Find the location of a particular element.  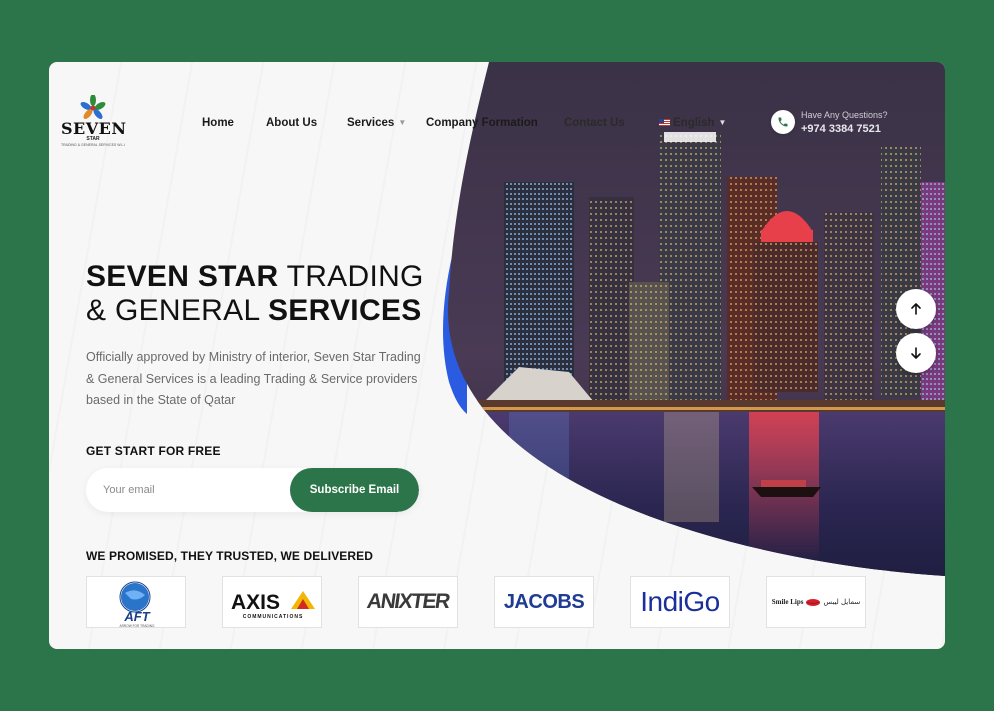

anixter-logo-text: ANIXTER is located at coordinates (408, 601).